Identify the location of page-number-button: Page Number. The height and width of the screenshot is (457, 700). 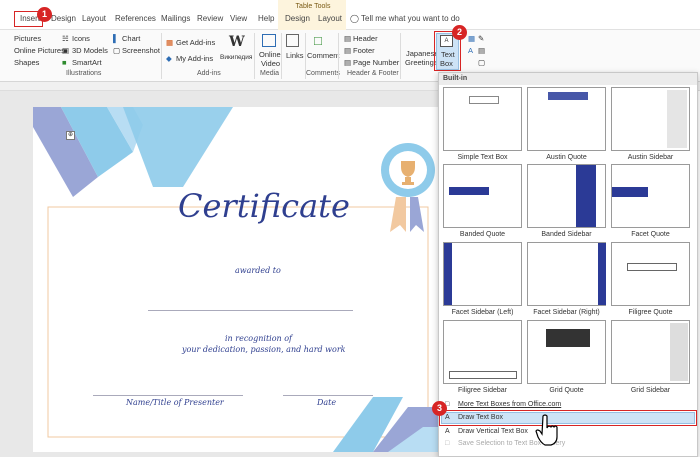
(376, 62).